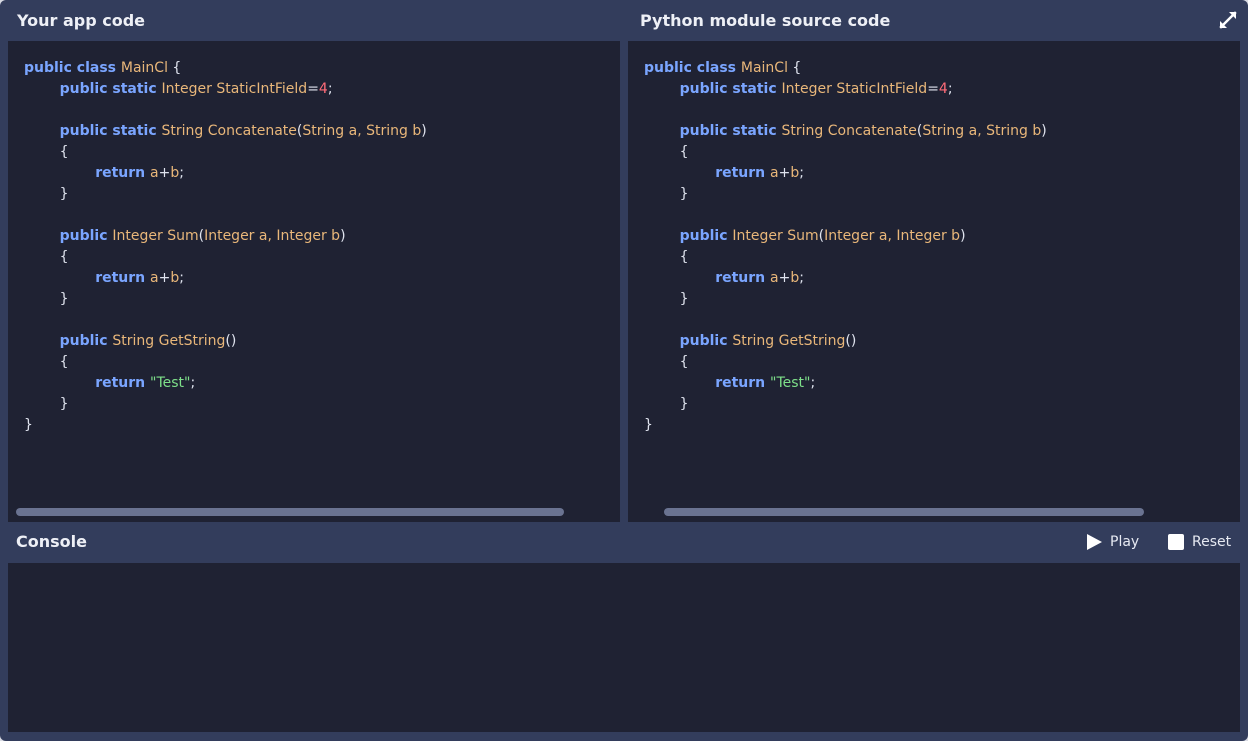 The height and width of the screenshot is (741, 1248). I want to click on stop-icon, so click(1176, 542).